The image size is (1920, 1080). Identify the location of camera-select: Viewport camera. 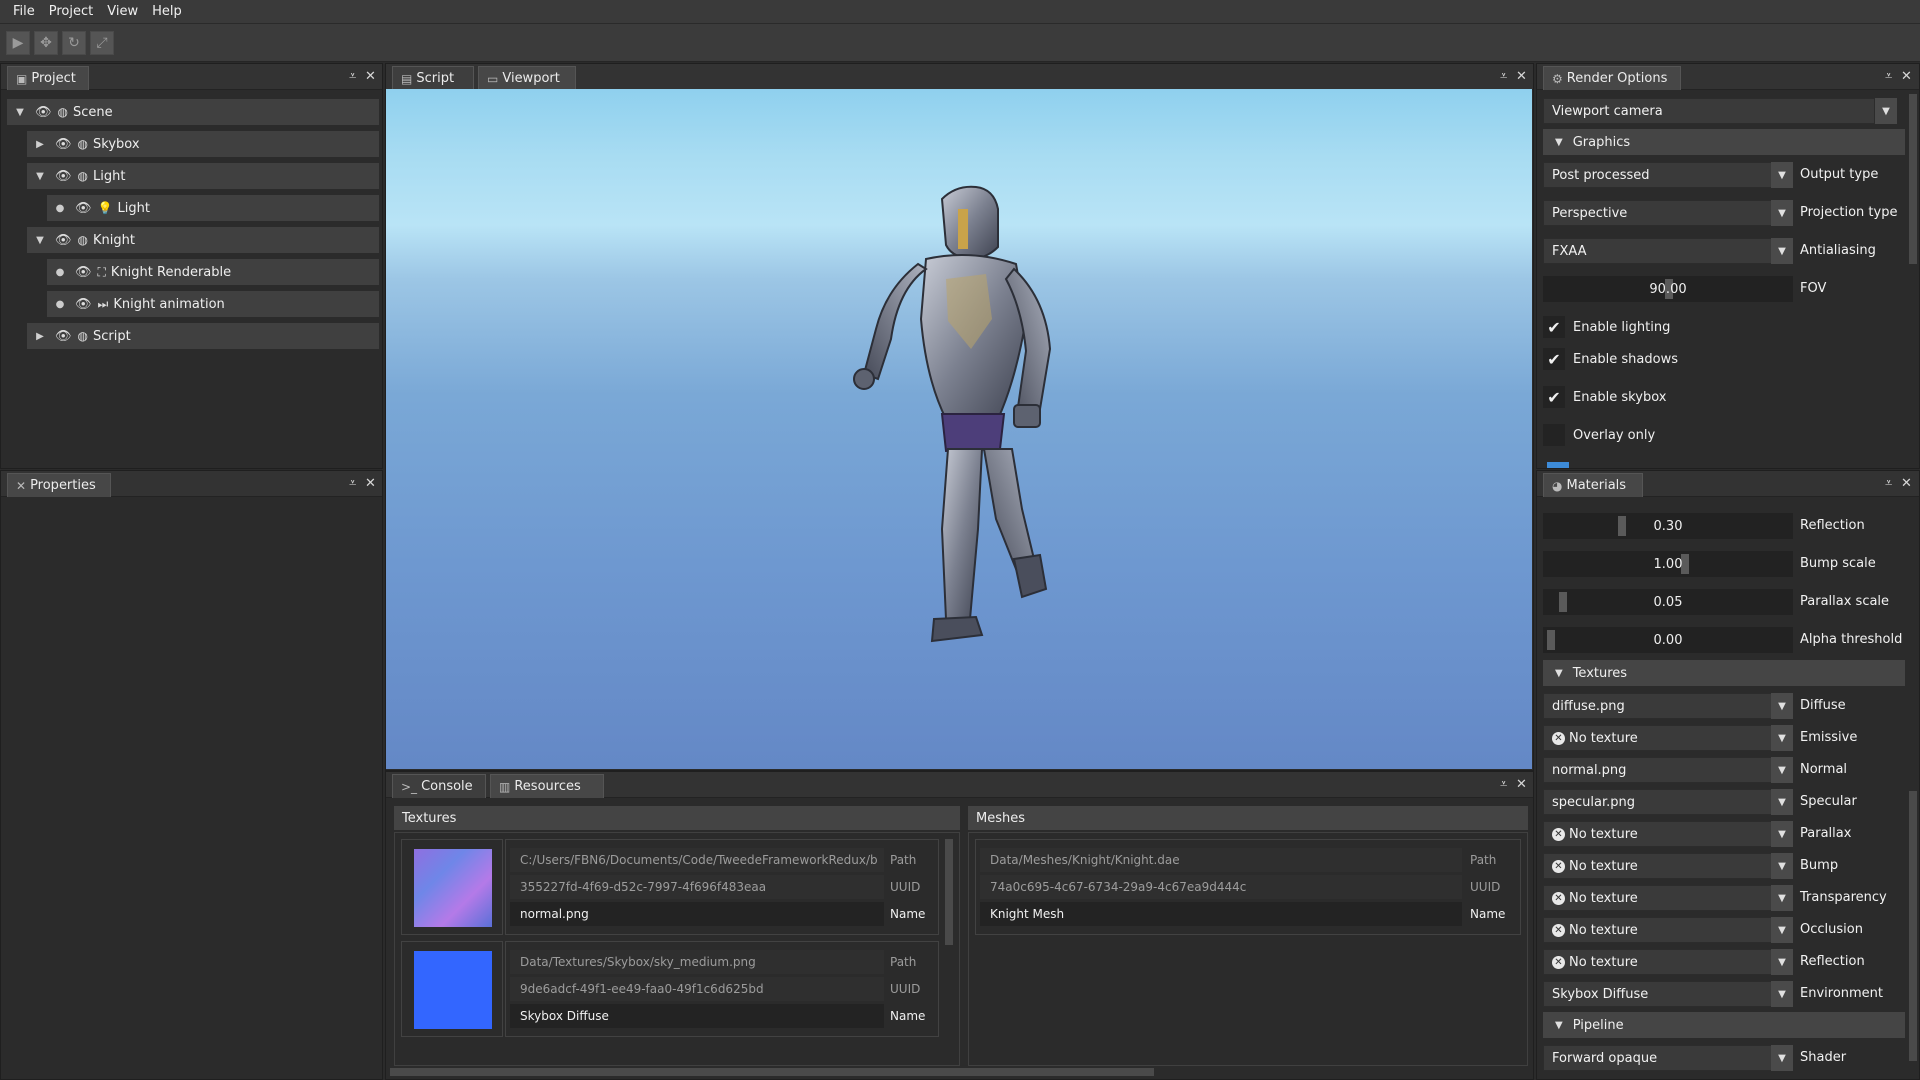
(1709, 111).